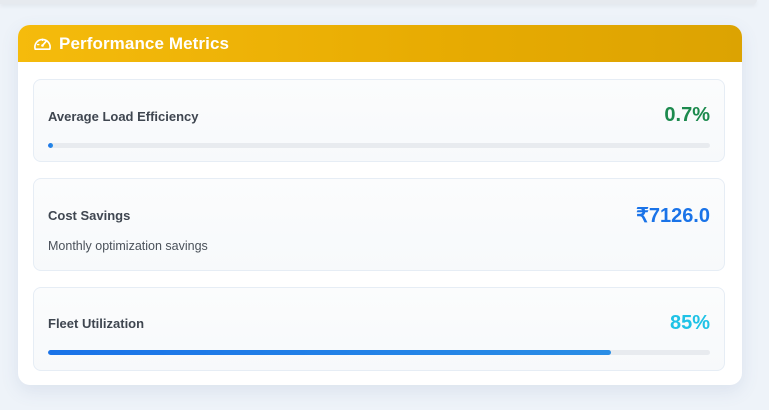 The height and width of the screenshot is (410, 769). What do you see at coordinates (42, 44) in the screenshot?
I see `gauge-icon` at bounding box center [42, 44].